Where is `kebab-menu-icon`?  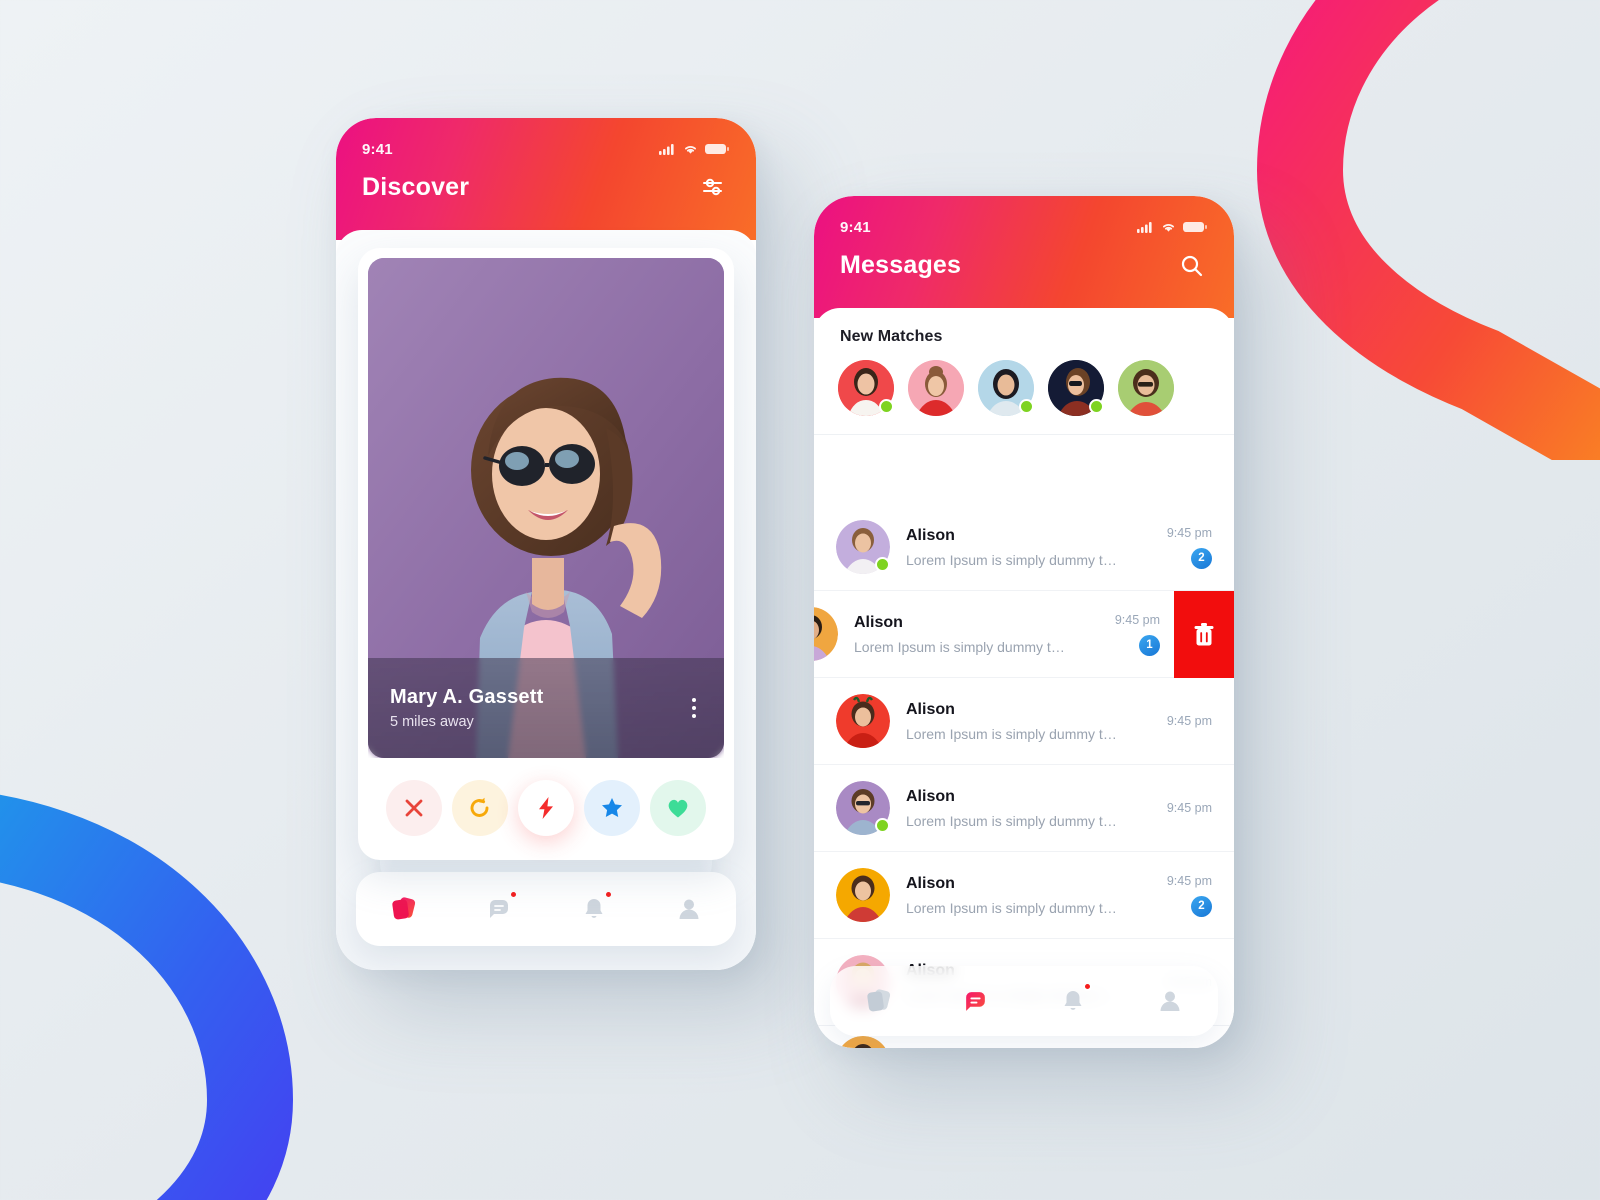
kebab-menu-icon is located at coordinates (694, 708).